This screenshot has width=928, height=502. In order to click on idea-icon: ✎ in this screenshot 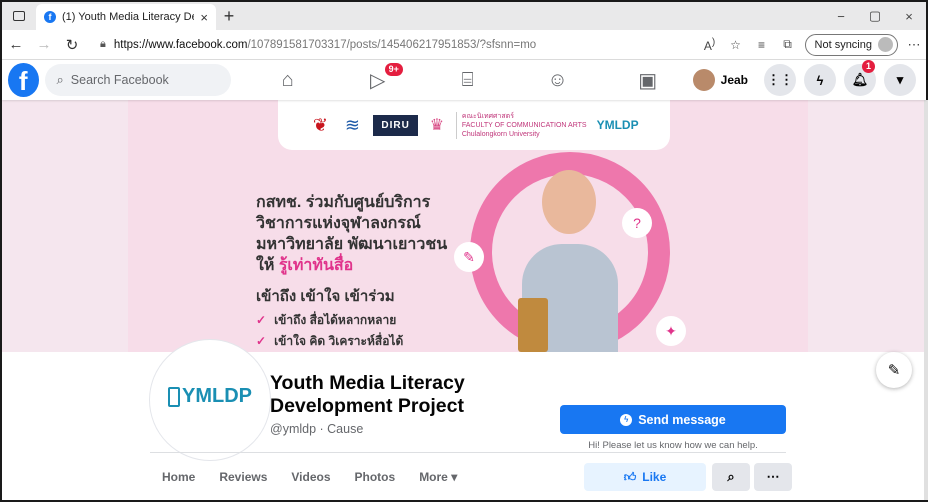, I will do `click(469, 257)`.